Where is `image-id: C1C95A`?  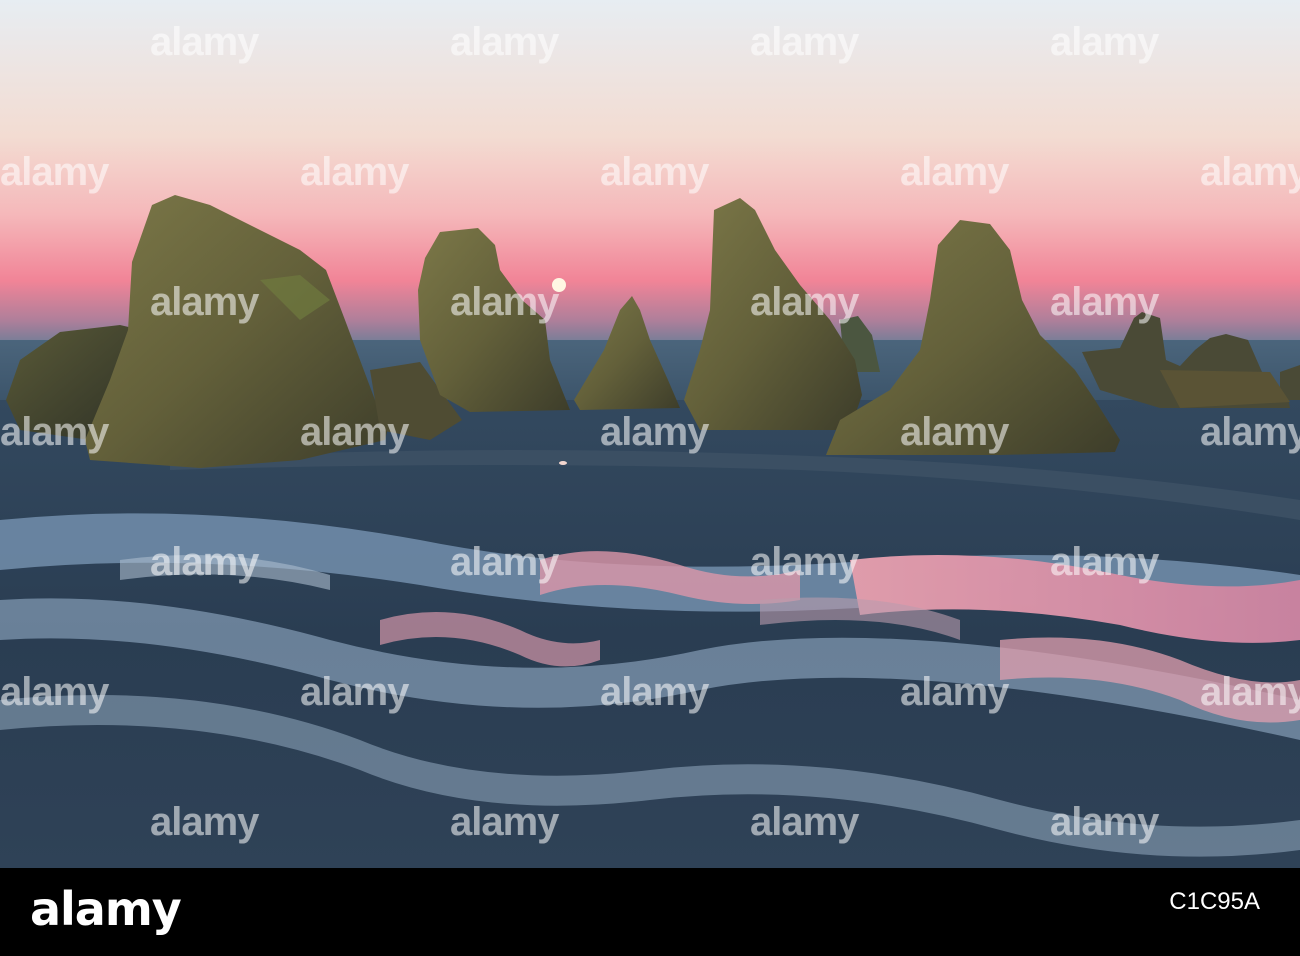 image-id: C1C95A is located at coordinates (1214, 901).